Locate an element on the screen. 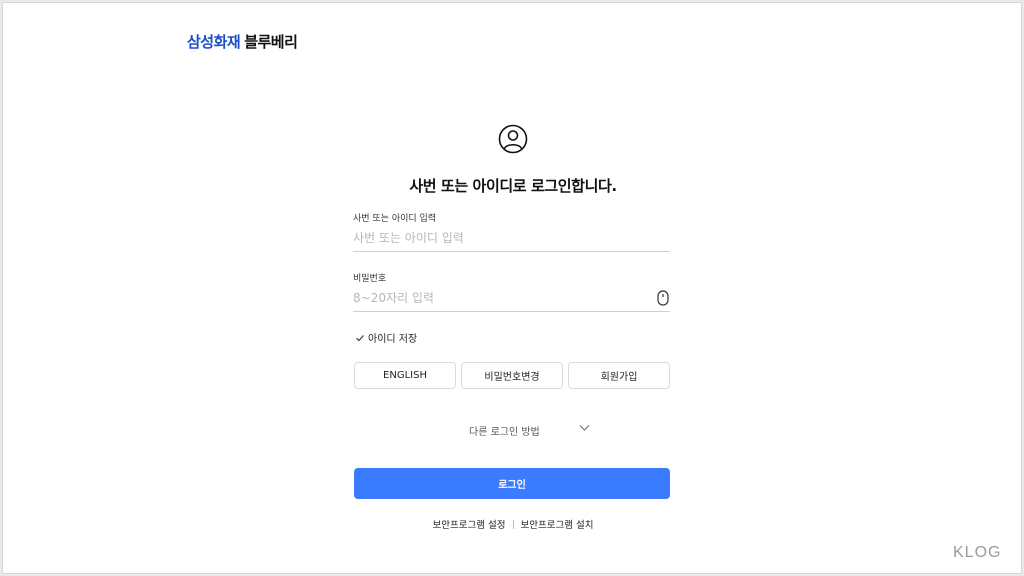 The image size is (1024, 576). brand-logo: 삼성화재 블루베리 is located at coordinates (242, 41).